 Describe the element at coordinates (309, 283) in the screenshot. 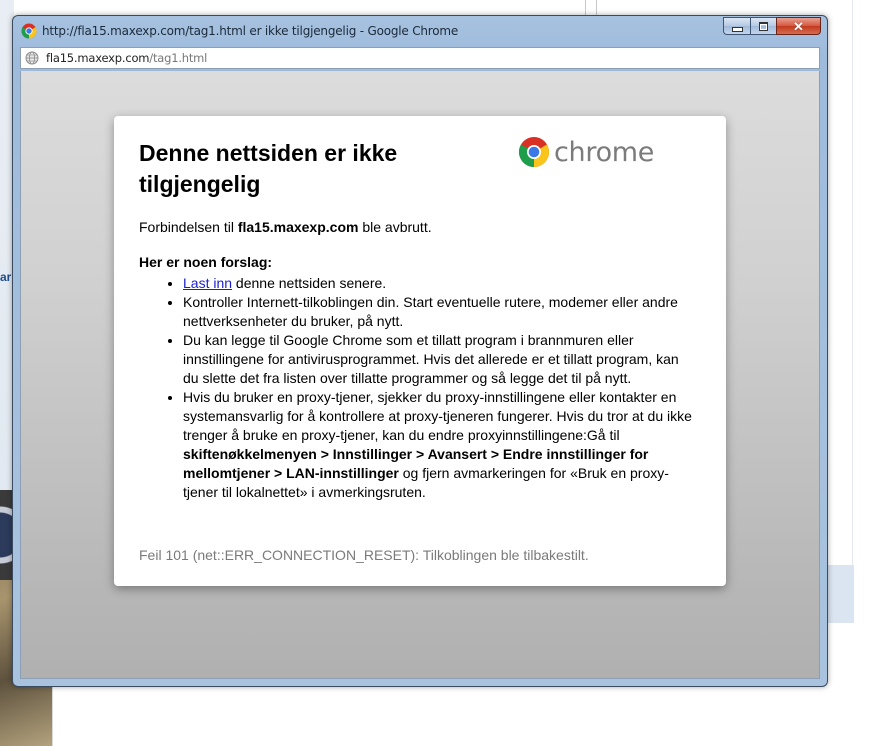

I see `reload-text: denne nettsiden senere.` at that location.